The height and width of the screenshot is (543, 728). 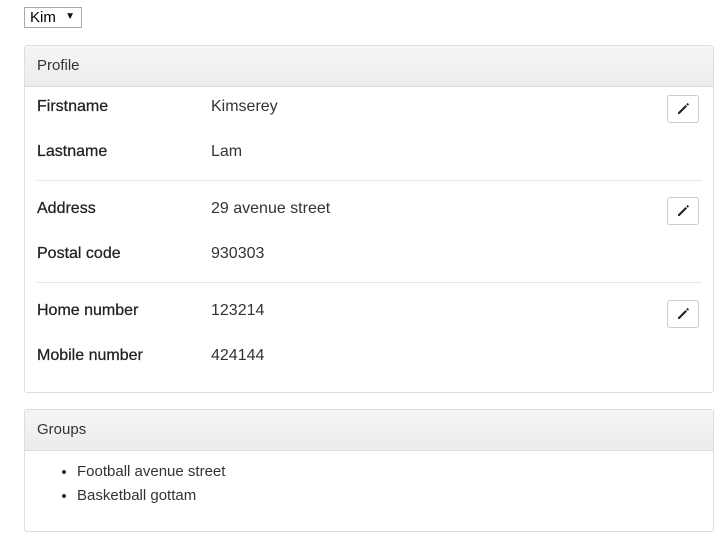 I want to click on edit-phone-button, so click(x=683, y=314).